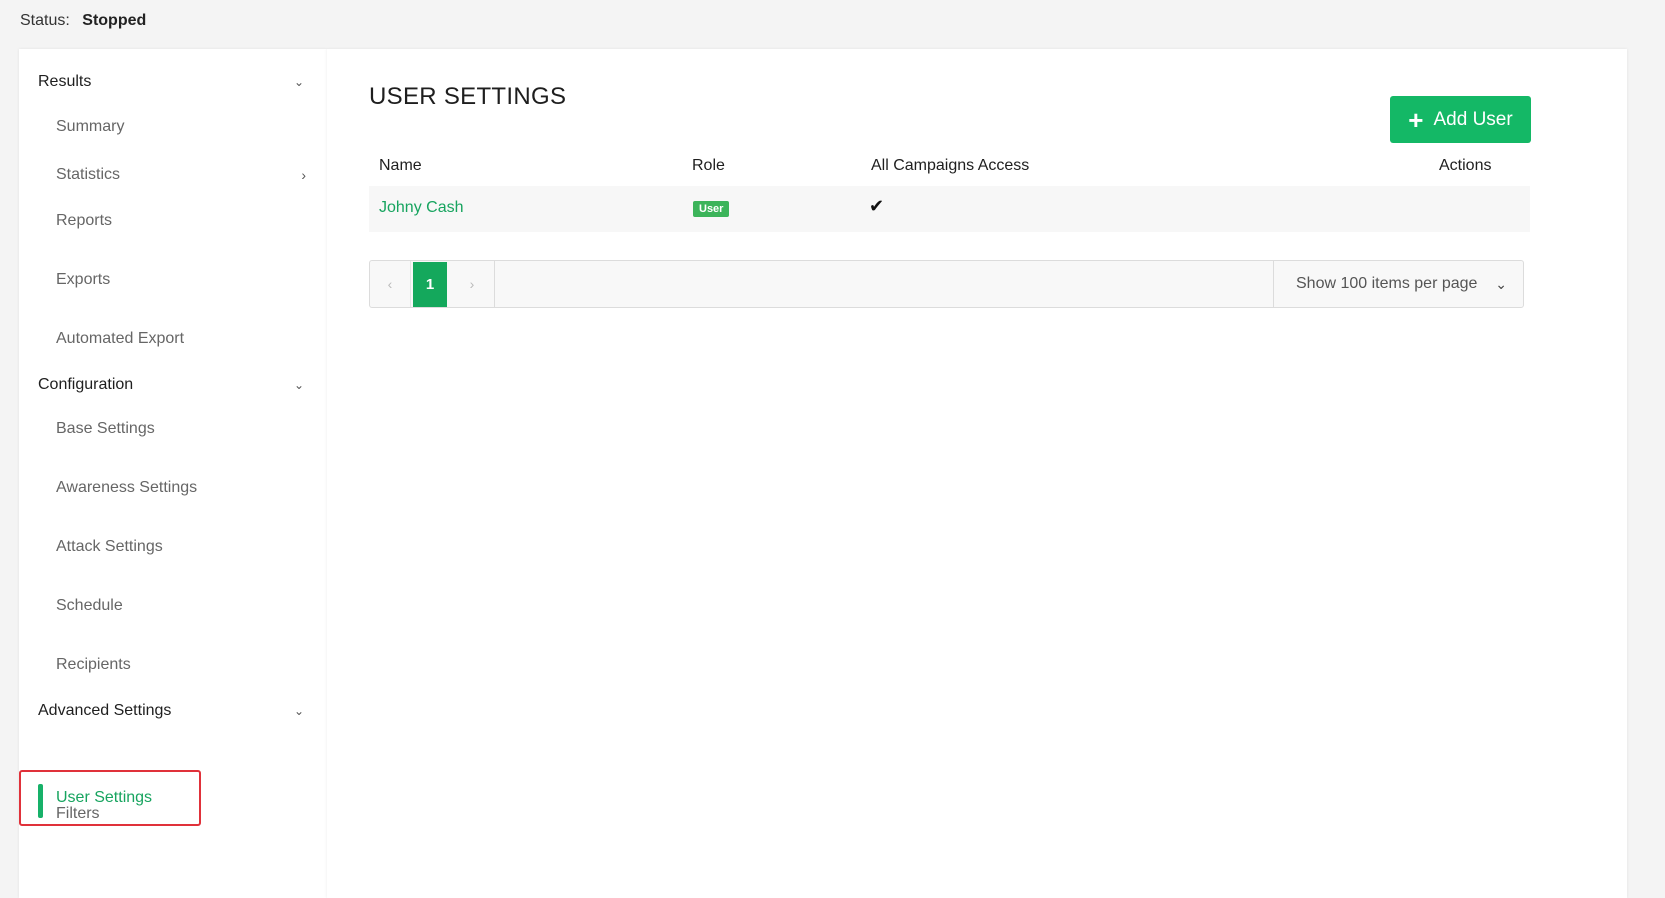 The height and width of the screenshot is (898, 1665). Describe the element at coordinates (181, 127) in the screenshot. I see `sidebar-item-summary: Summary` at that location.